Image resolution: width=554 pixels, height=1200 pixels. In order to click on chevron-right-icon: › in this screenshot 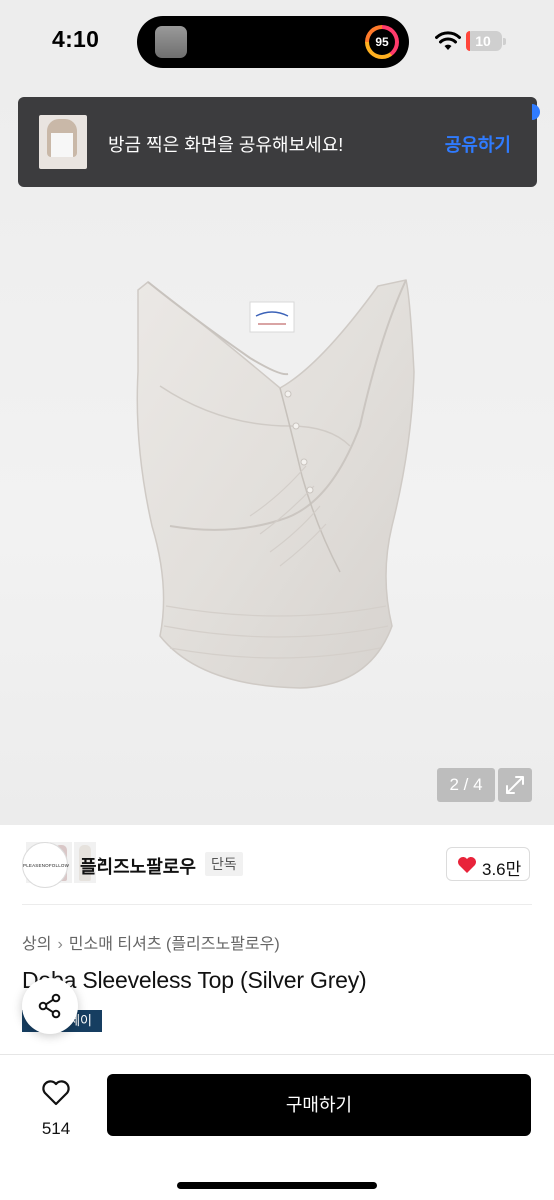, I will do `click(60, 944)`.